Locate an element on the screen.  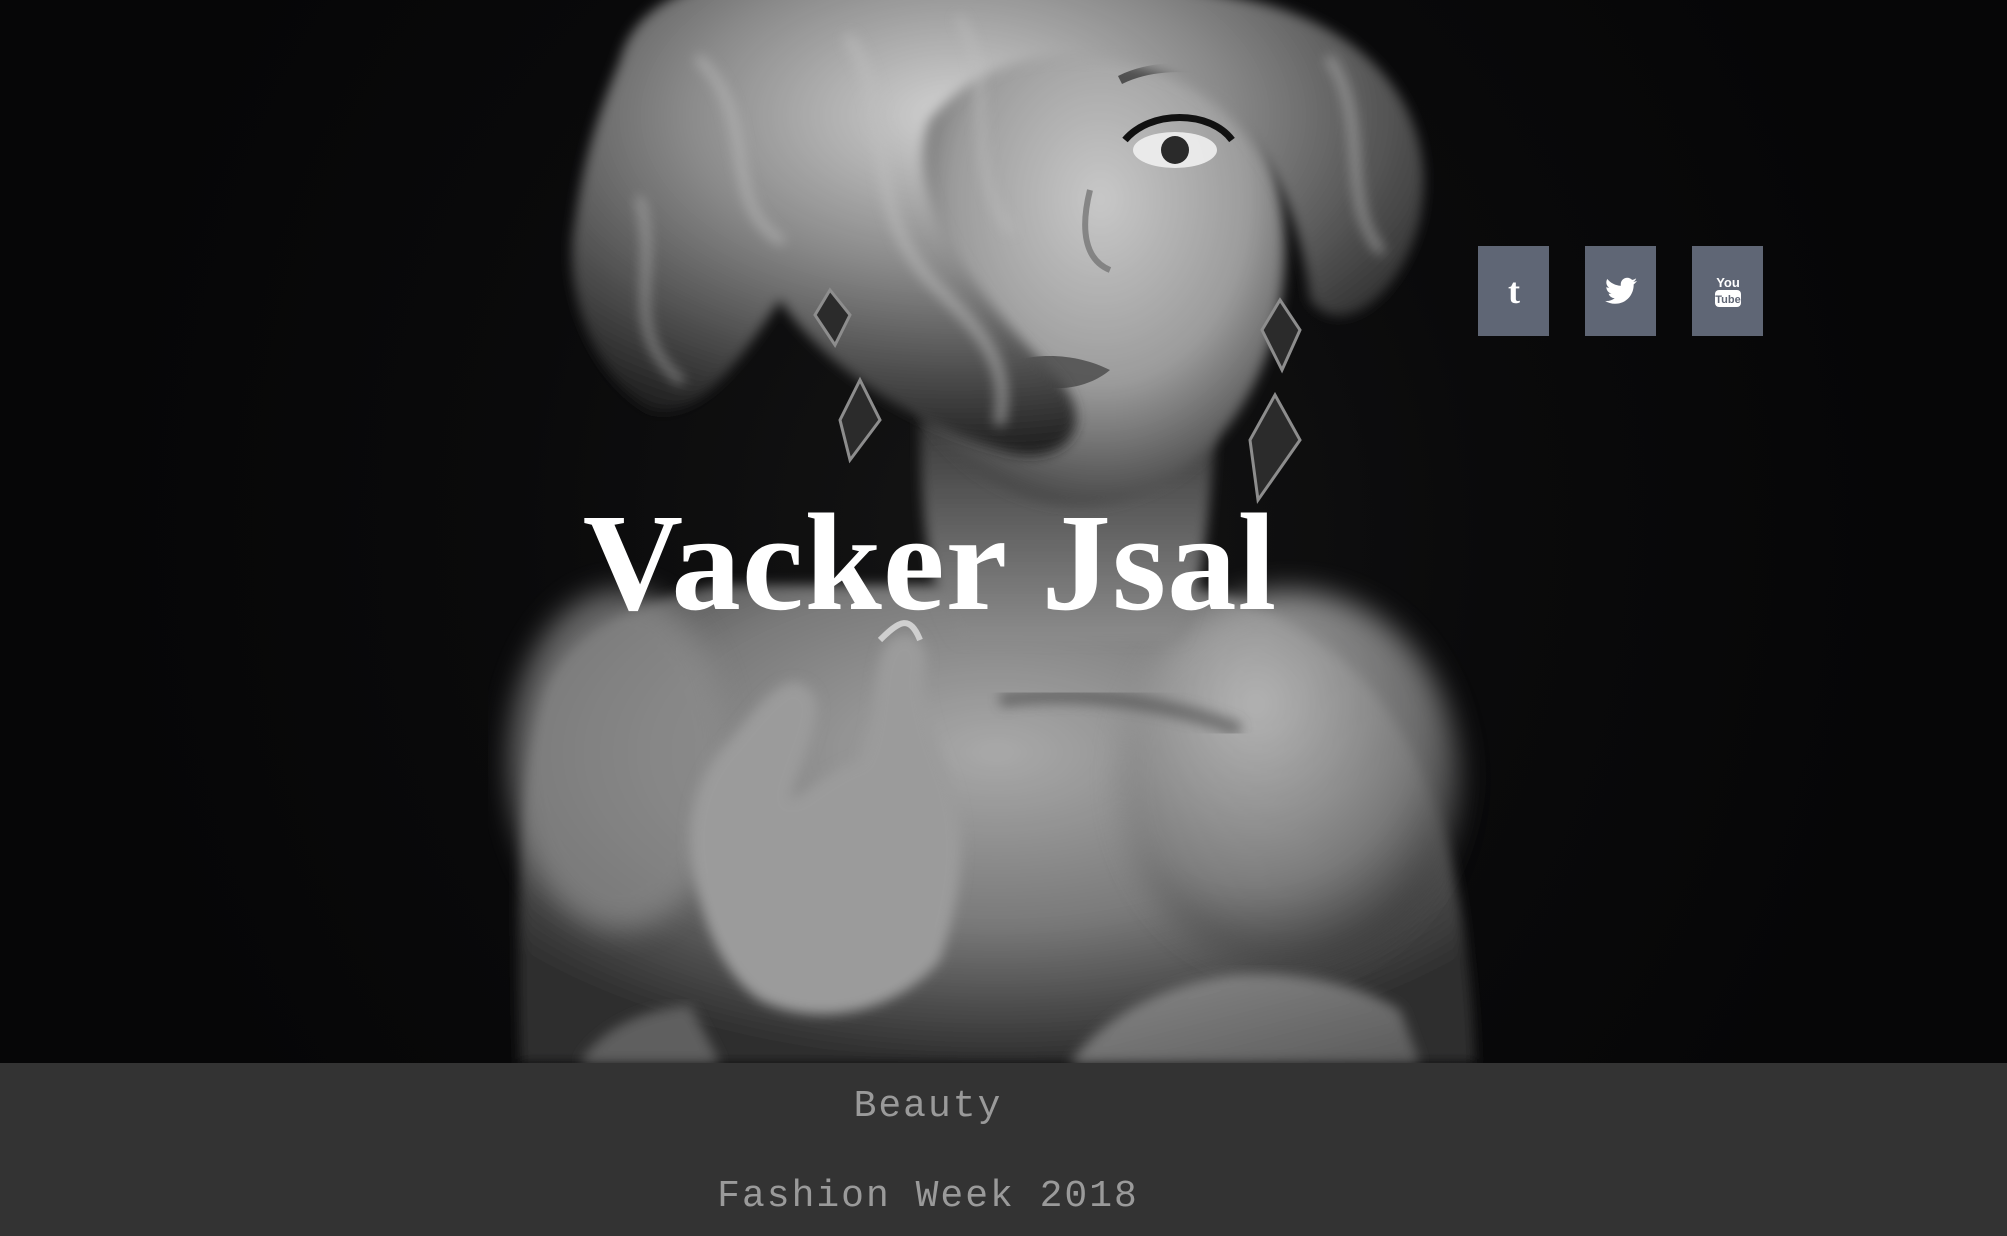
tumblr-button: t is located at coordinates (1513, 291).